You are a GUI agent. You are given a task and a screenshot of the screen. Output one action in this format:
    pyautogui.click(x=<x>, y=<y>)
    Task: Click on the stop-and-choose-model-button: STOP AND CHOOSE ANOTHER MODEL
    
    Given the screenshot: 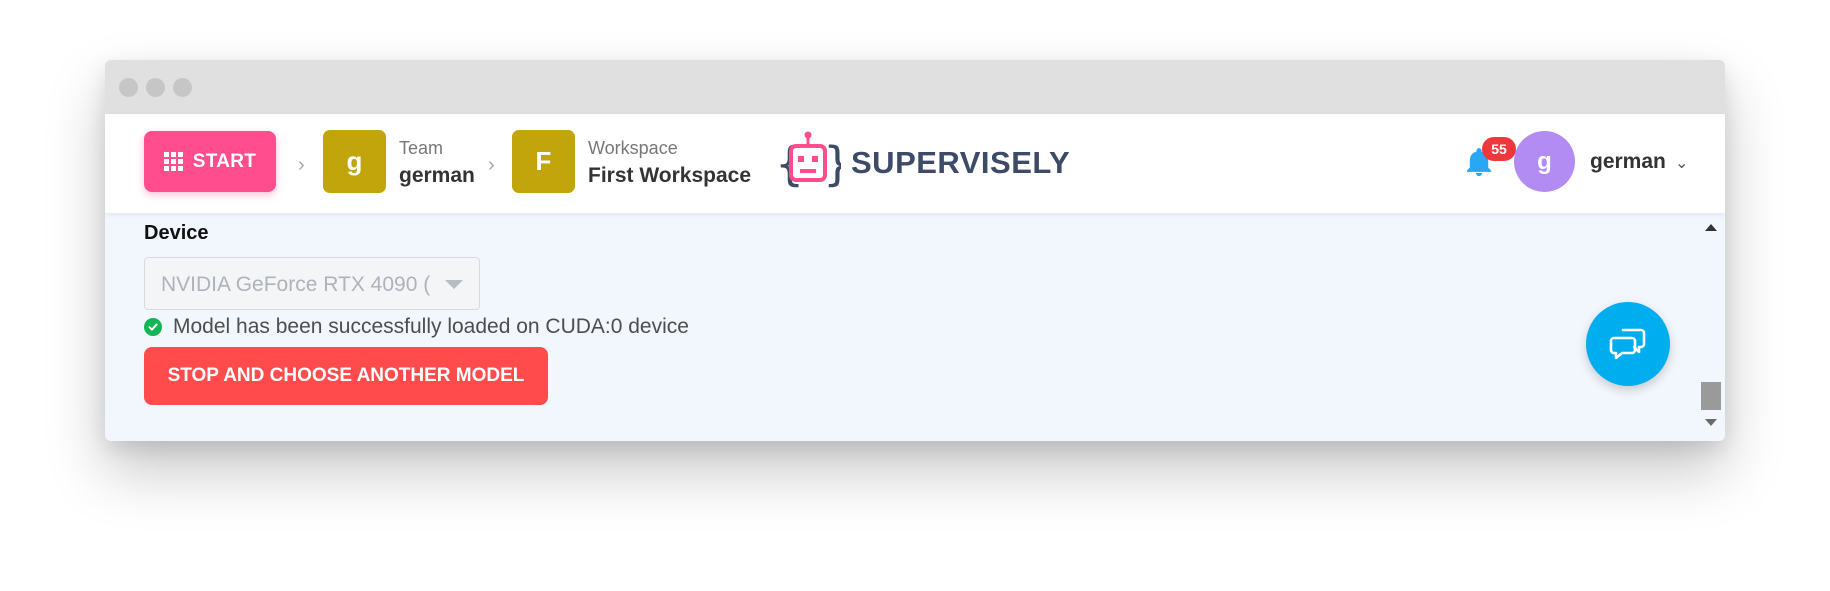 What is the action you would take?
    pyautogui.click(x=346, y=376)
    